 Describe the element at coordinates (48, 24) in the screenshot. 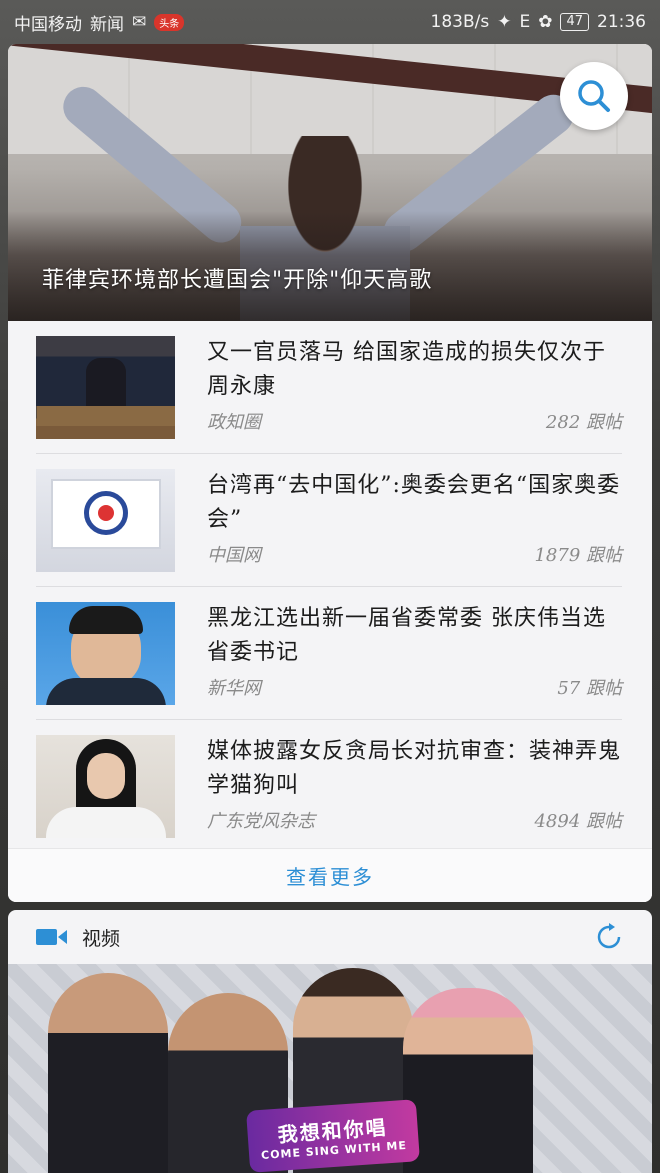

I see `carrier-label: 中国移动` at that location.